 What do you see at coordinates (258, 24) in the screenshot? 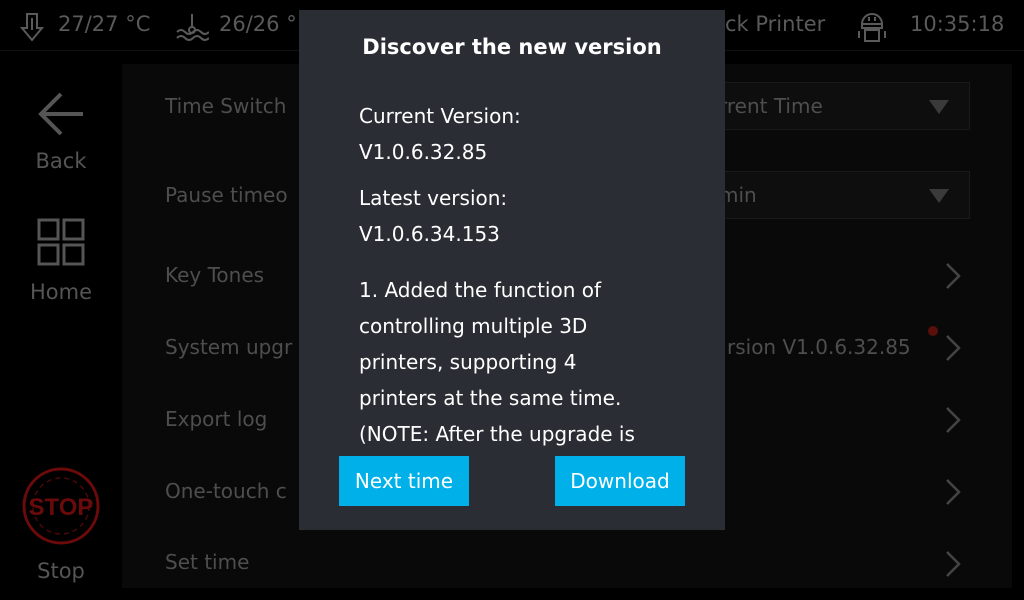
I see `bed-temp: 26/26 °` at bounding box center [258, 24].